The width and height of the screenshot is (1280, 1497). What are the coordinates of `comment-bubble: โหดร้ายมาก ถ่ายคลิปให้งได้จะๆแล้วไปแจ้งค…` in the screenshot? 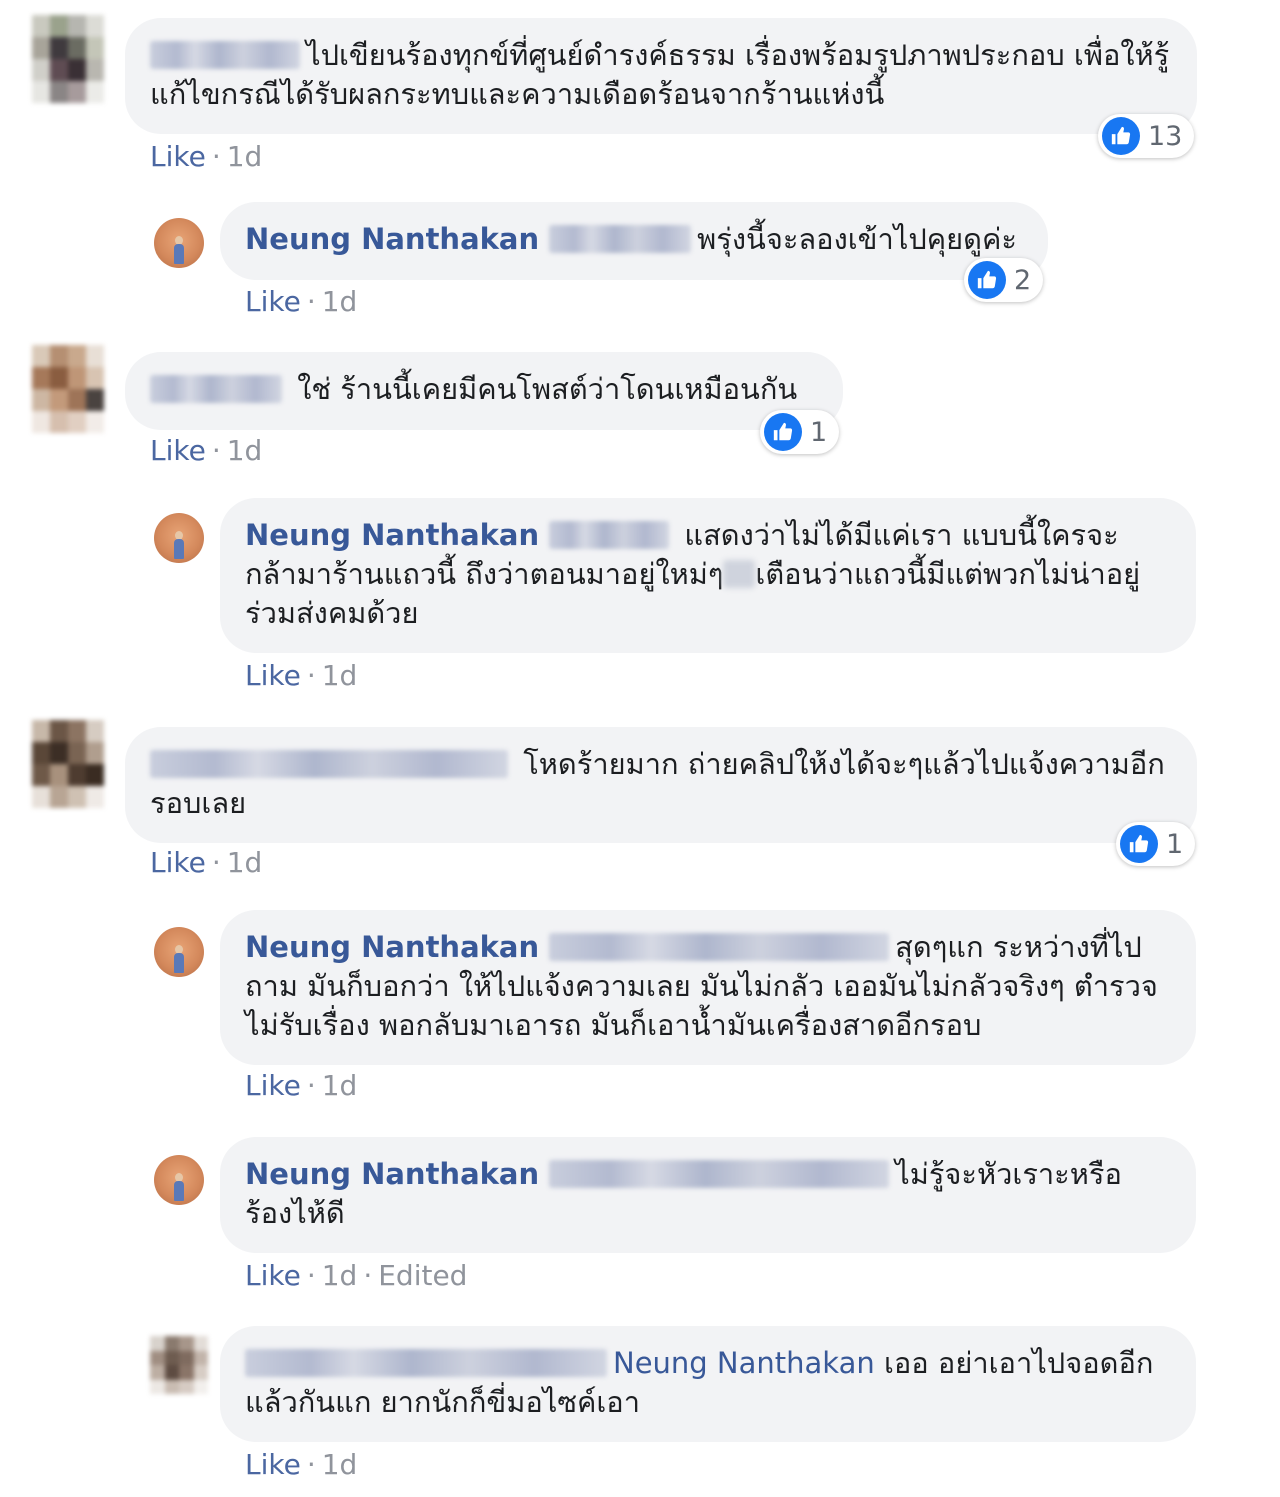 It's located at (661, 785).